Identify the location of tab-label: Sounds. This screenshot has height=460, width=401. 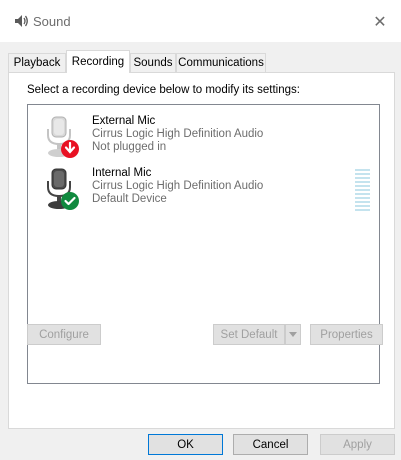
(153, 63).